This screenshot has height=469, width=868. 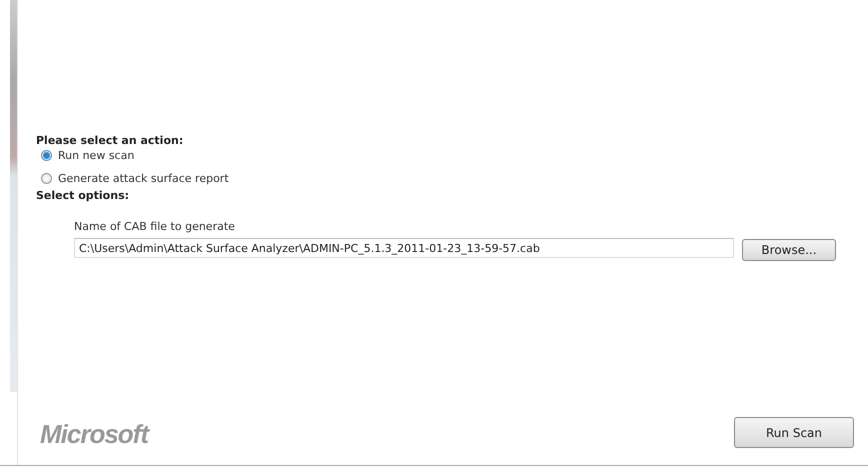 What do you see at coordinates (94, 434) in the screenshot?
I see `logo: Microsoft` at bounding box center [94, 434].